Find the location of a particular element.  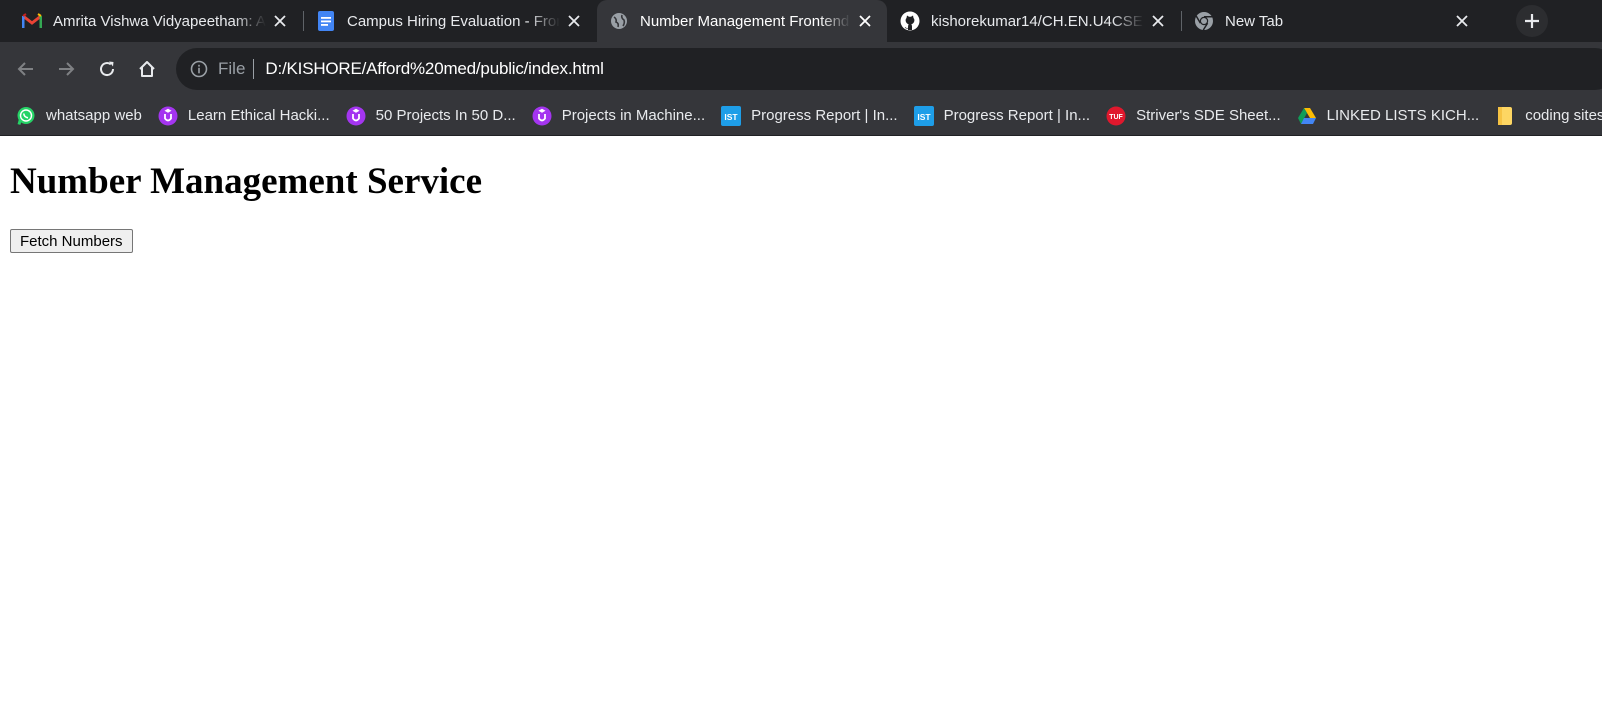

tab-number-management: Number Management Frontend is located at coordinates (742, 21).